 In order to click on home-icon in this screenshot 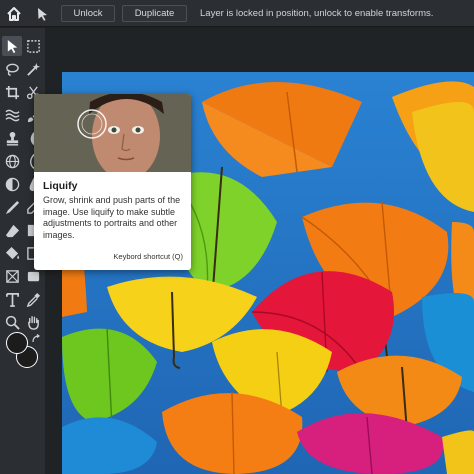, I will do `click(14, 14)`.